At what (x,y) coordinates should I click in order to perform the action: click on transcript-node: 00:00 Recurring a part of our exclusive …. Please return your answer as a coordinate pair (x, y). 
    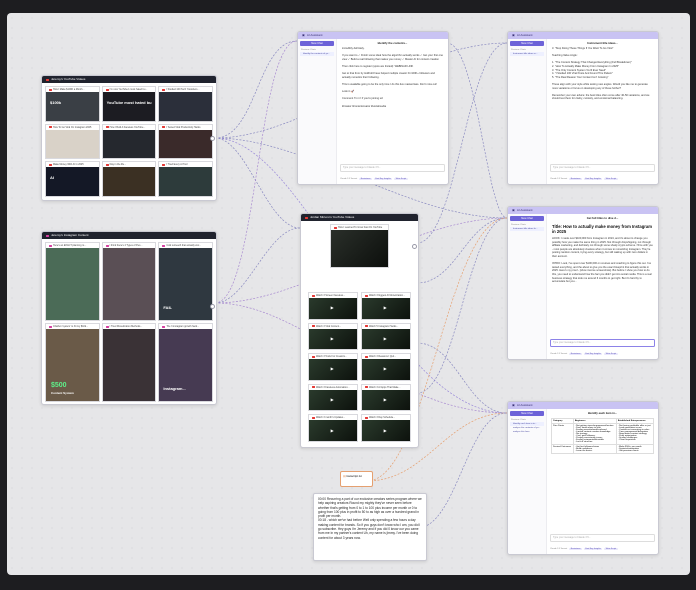
    Looking at the image, I should click on (370, 527).